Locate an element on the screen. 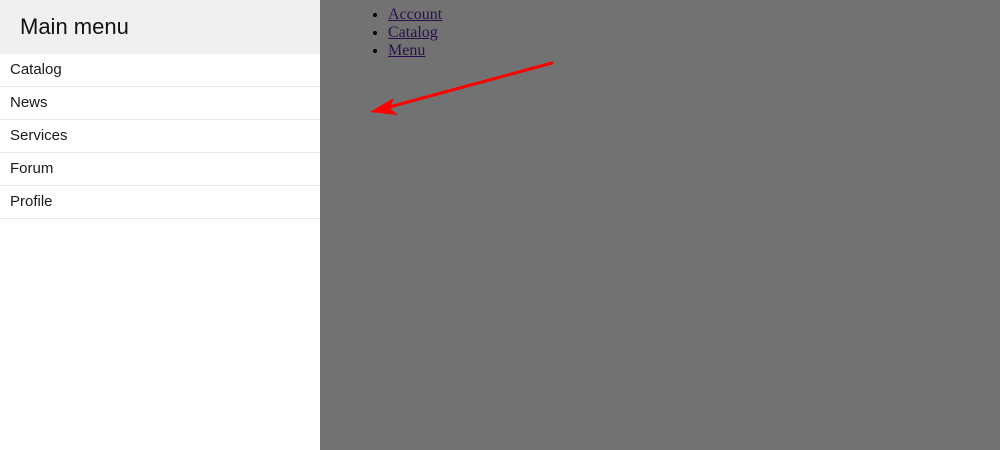 This screenshot has height=450, width=1000. page-link-list: Account Catalog Menu is located at coordinates (395, 33).